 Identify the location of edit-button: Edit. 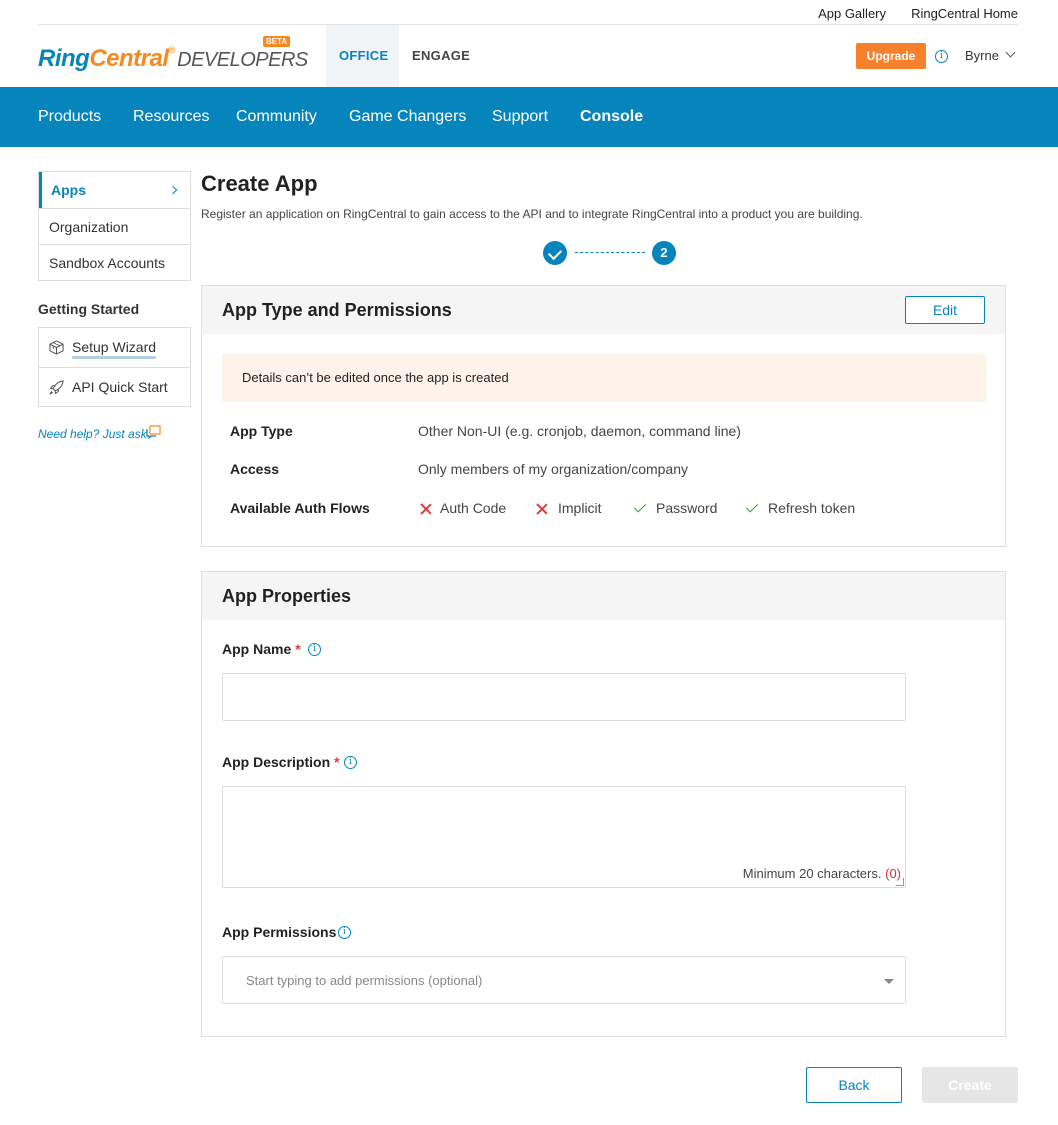
(945, 310).